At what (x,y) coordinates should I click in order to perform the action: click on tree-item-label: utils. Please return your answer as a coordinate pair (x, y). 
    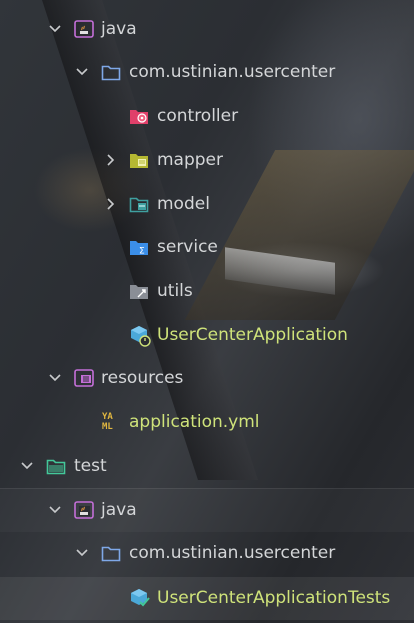
    Looking at the image, I should click on (175, 291).